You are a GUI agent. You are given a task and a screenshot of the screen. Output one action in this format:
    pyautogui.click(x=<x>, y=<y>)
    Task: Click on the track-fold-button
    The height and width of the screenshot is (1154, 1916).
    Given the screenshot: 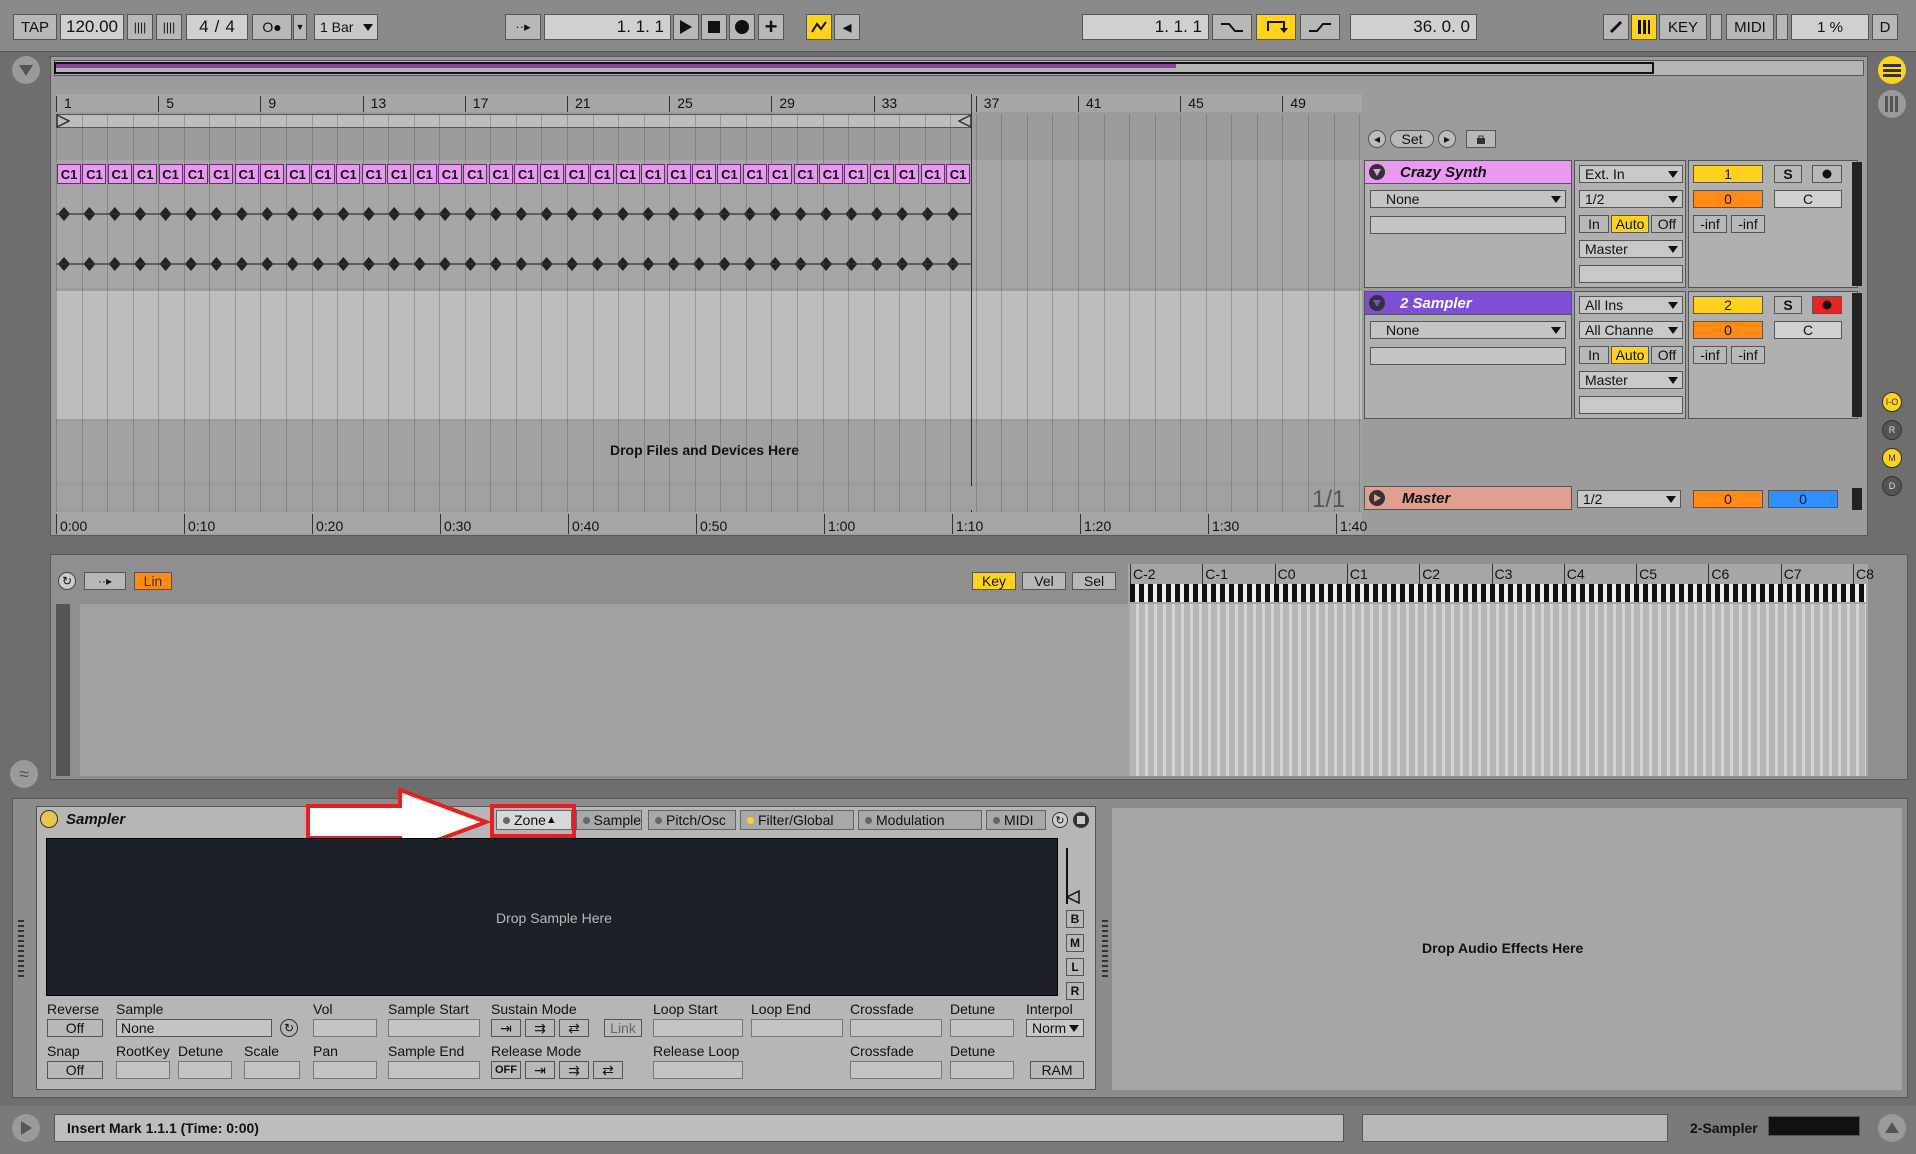 What is the action you would take?
    pyautogui.click(x=1377, y=172)
    